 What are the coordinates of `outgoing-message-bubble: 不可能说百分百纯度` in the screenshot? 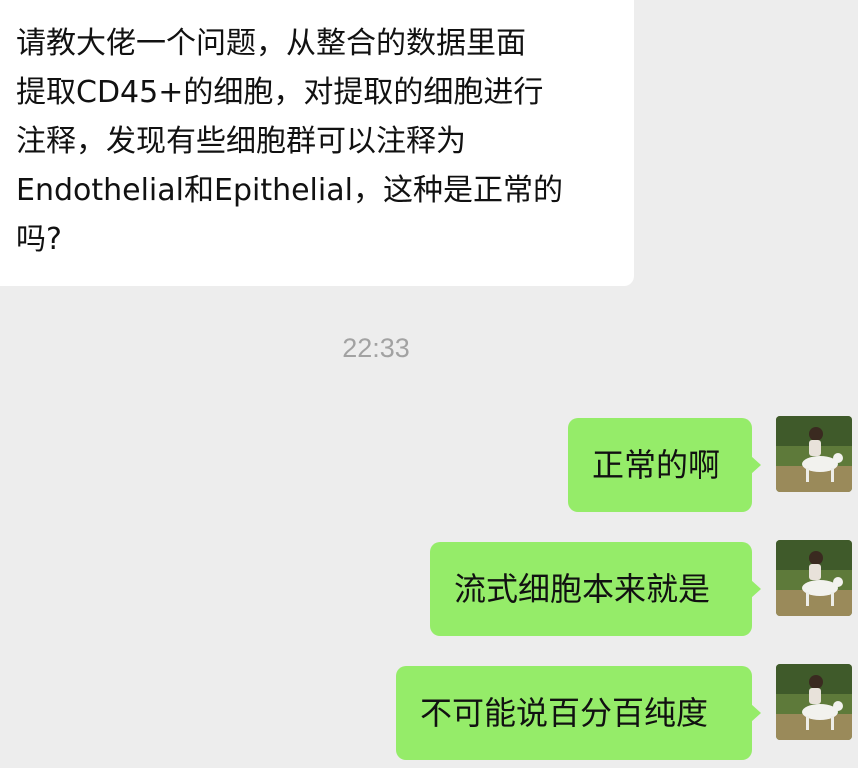 It's located at (578, 713).